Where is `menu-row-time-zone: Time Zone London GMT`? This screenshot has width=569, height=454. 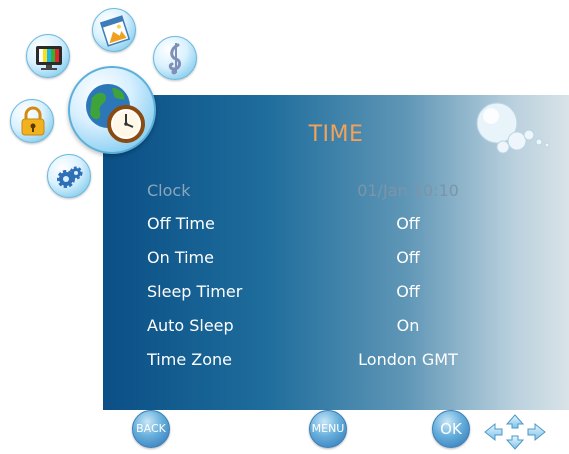
menu-row-time-zone: Time Zone London GMT is located at coordinates (336, 360).